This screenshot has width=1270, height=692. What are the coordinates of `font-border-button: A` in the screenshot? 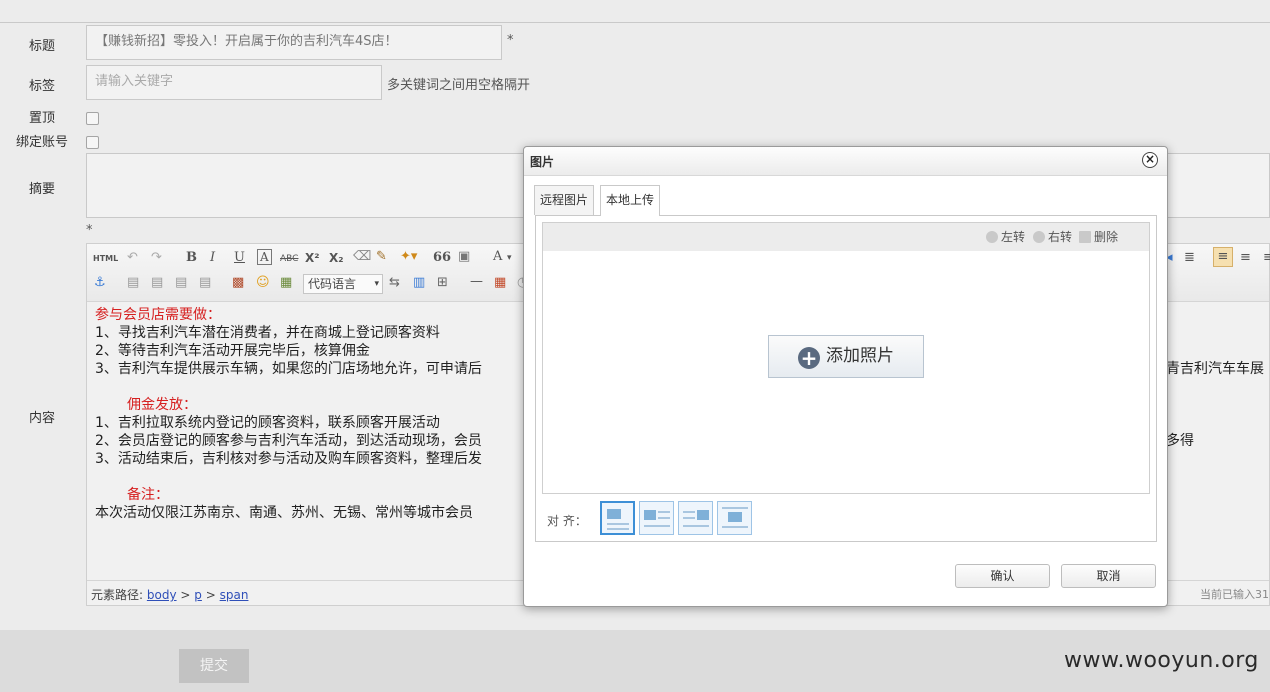 It's located at (264, 257).